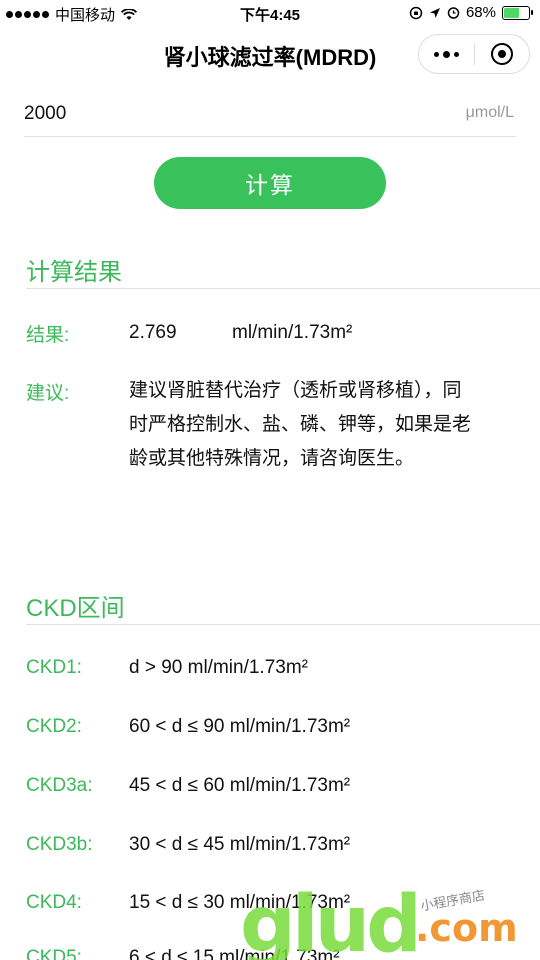 The height and width of the screenshot is (960, 540). I want to click on watermark-subtitle: 小程序商店, so click(453, 901).